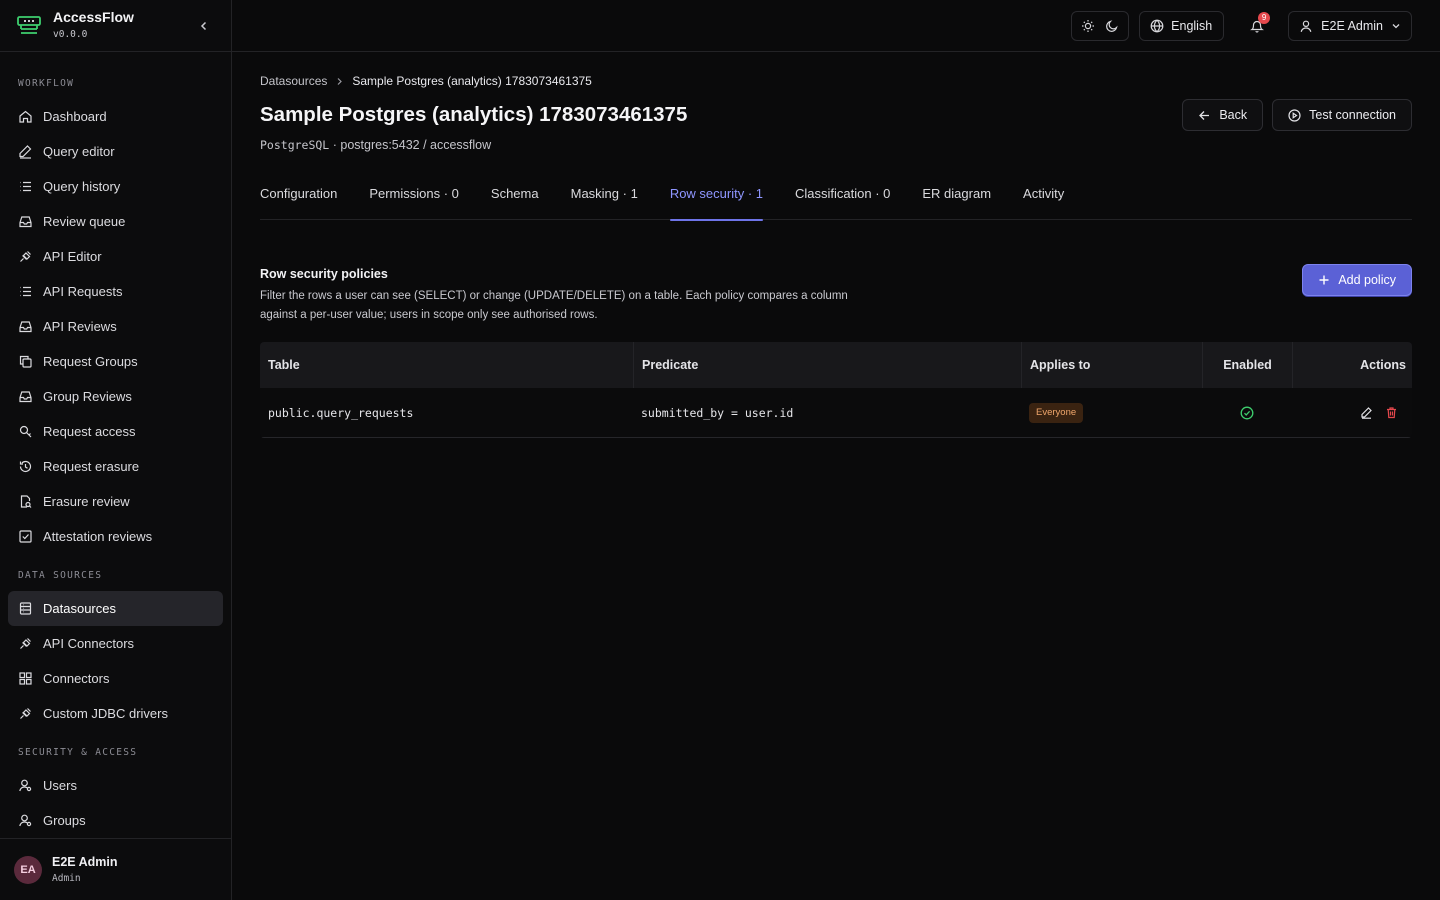 The image size is (1440, 900). I want to click on sidebar-item-datasources: Datasources, so click(115, 608).